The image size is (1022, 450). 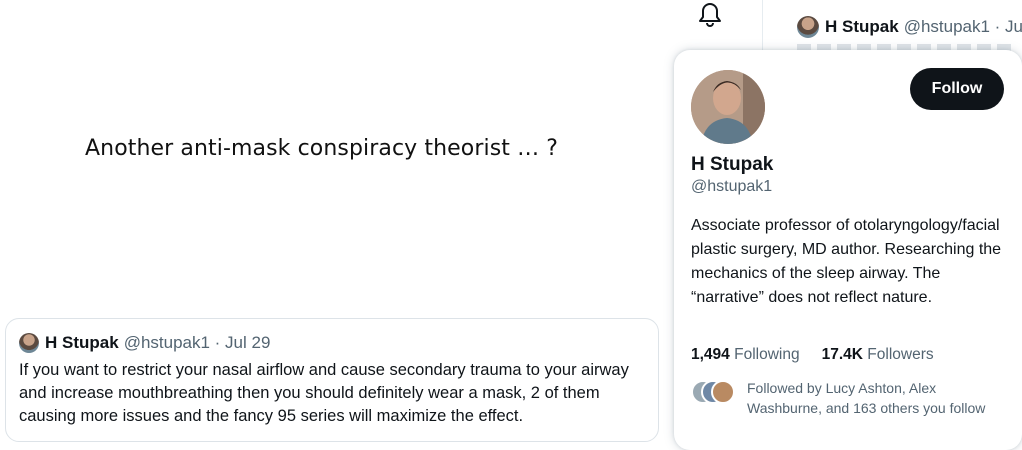 I want to click on followers-avatars, so click(x=713, y=392).